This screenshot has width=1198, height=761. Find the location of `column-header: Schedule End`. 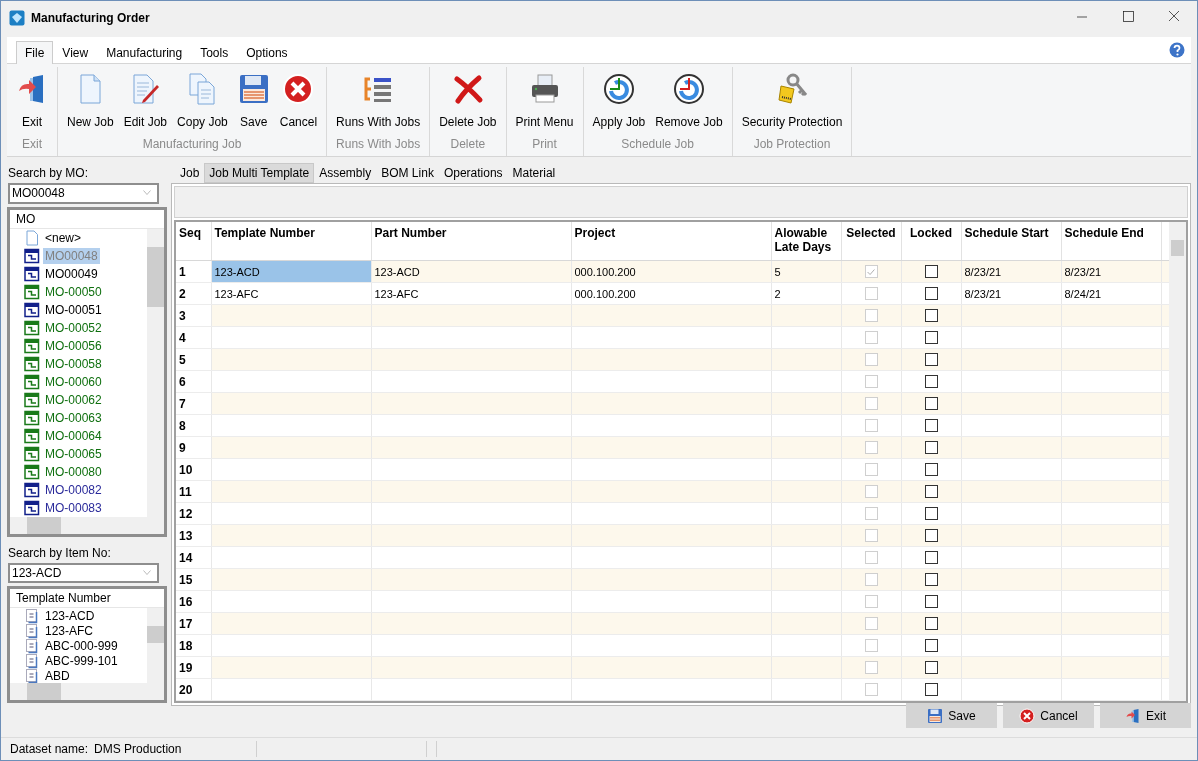

column-header: Schedule End is located at coordinates (1111, 241).